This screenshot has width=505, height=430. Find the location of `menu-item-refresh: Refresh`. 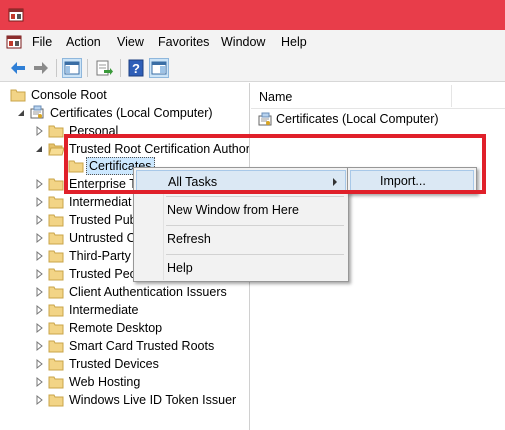

menu-item-refresh: Refresh is located at coordinates (241, 239).